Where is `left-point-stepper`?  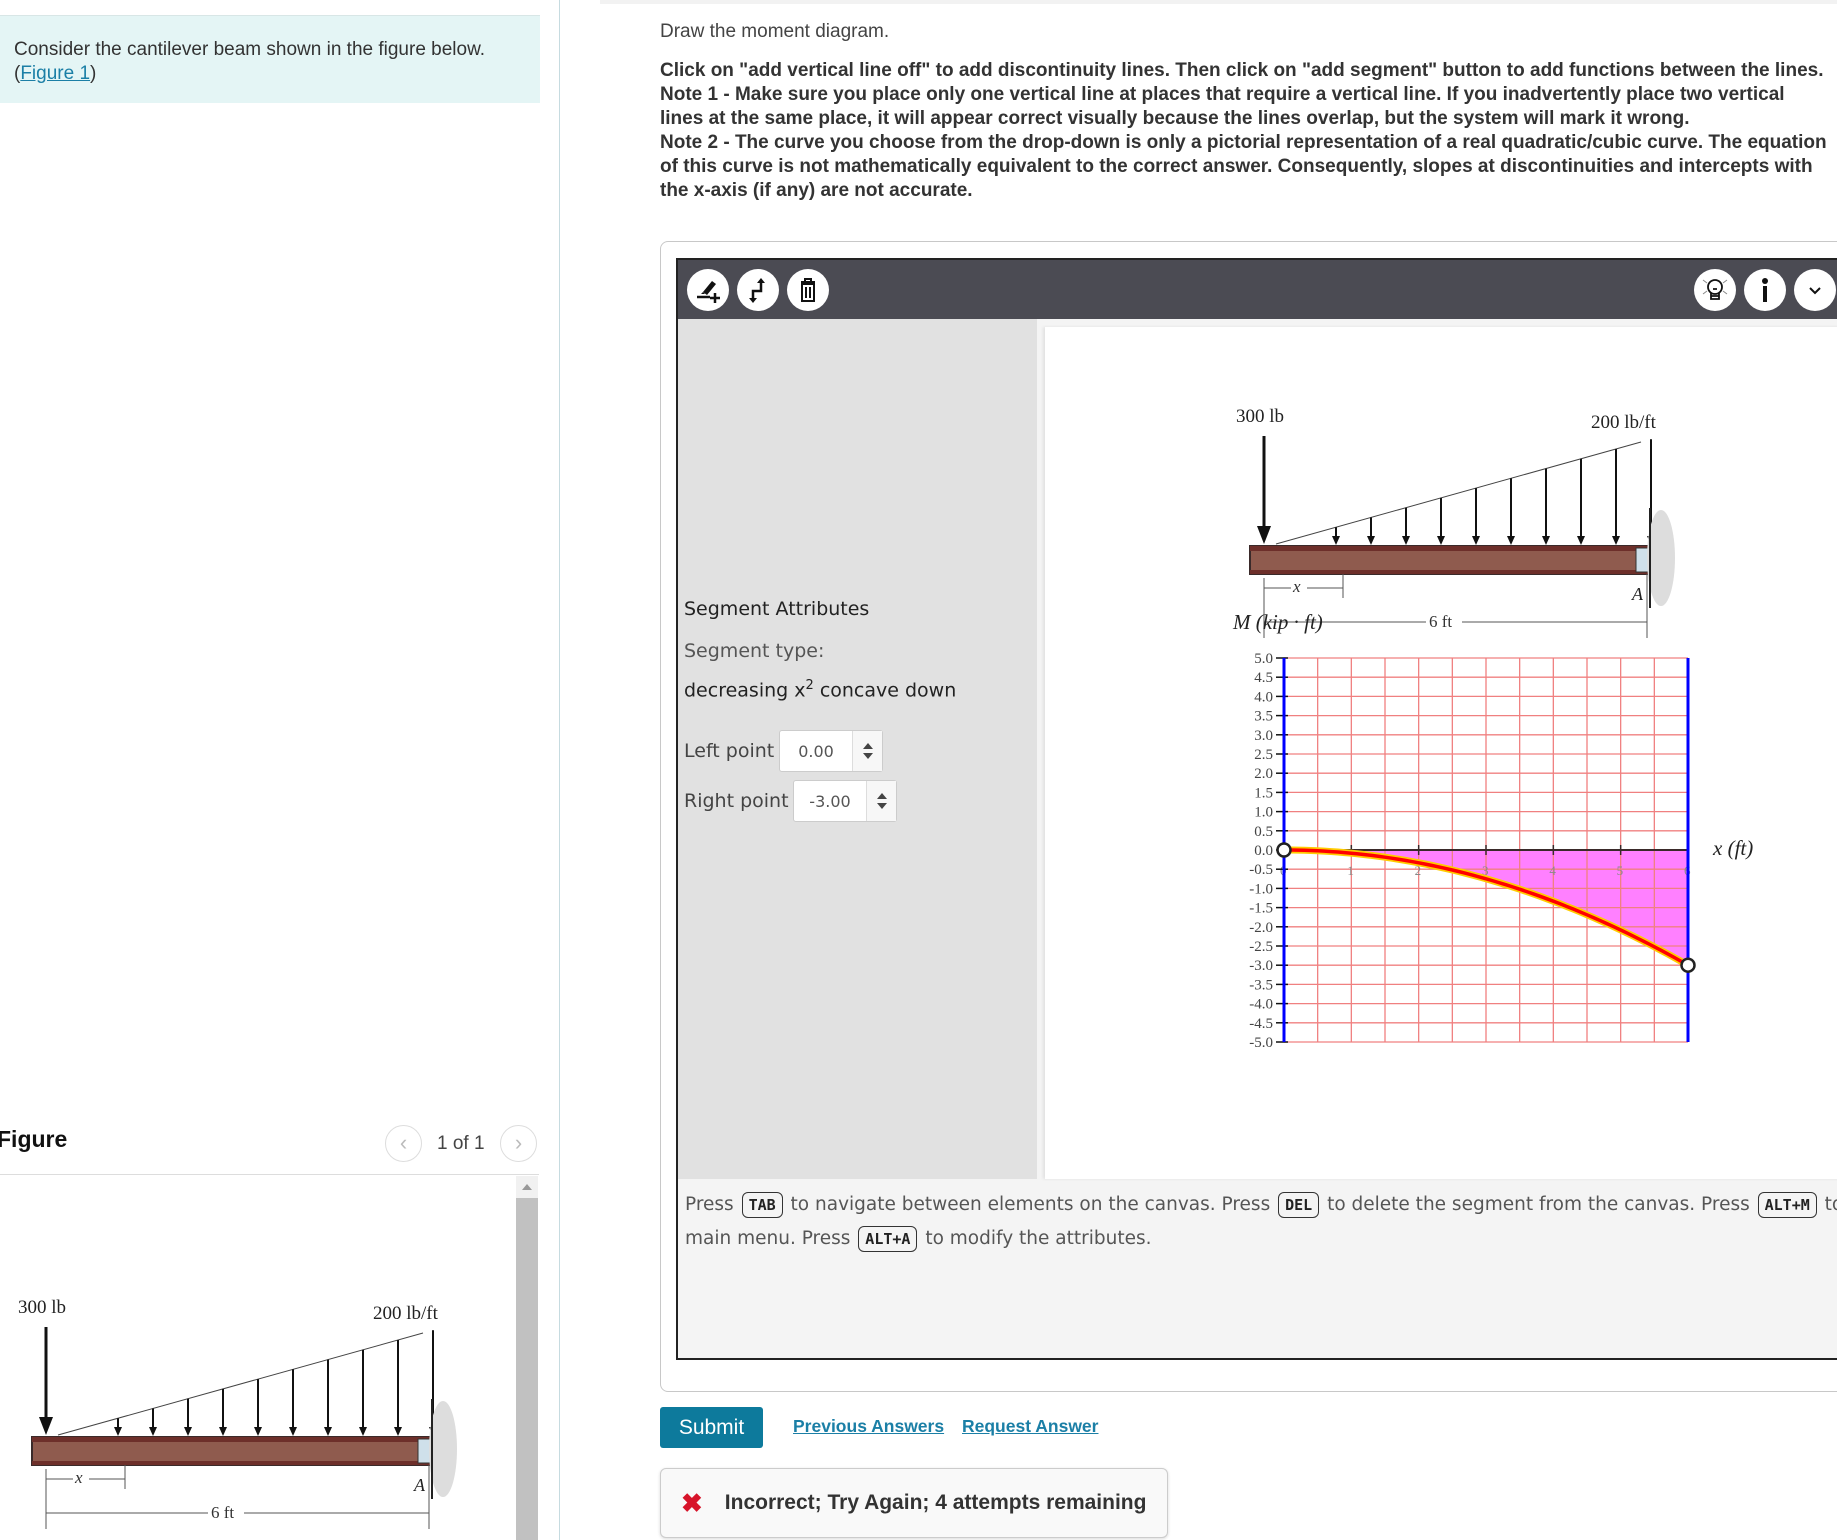 left-point-stepper is located at coordinates (831, 751).